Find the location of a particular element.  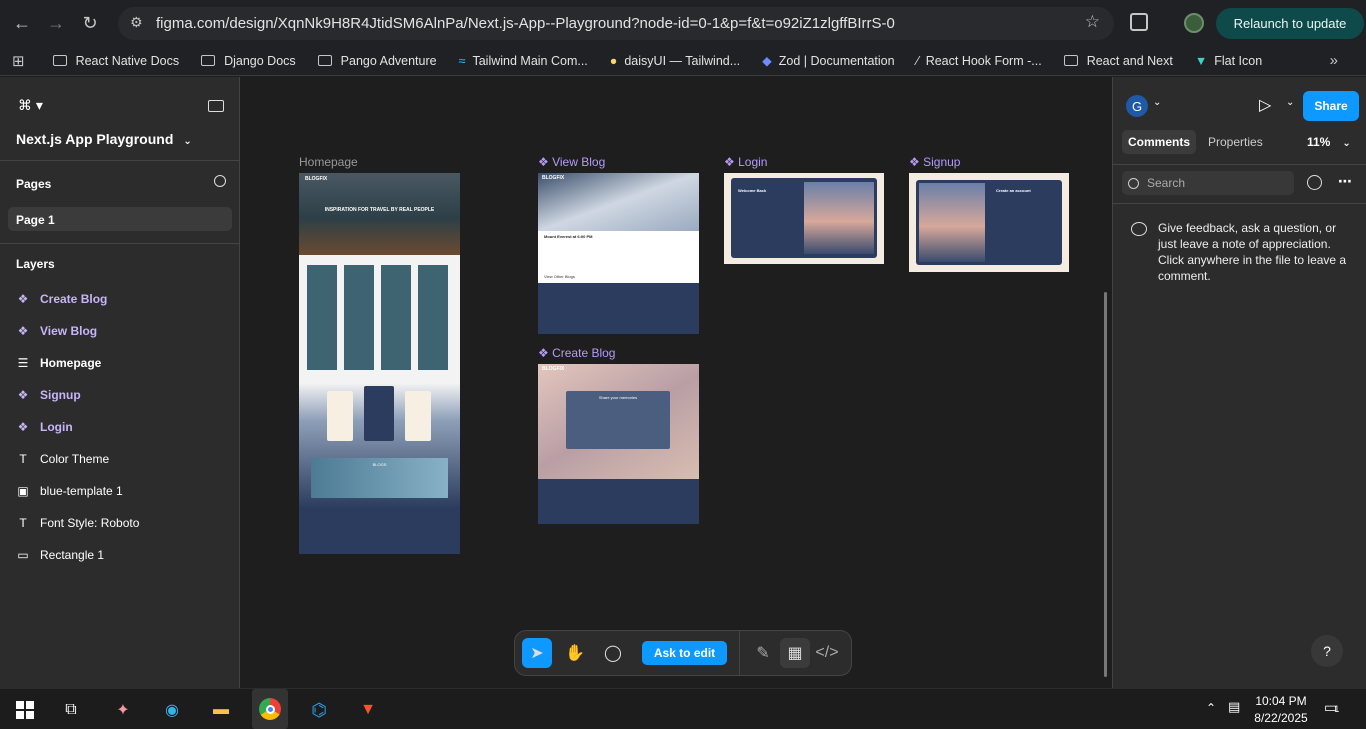

hero-image is located at coordinates (379, 214).